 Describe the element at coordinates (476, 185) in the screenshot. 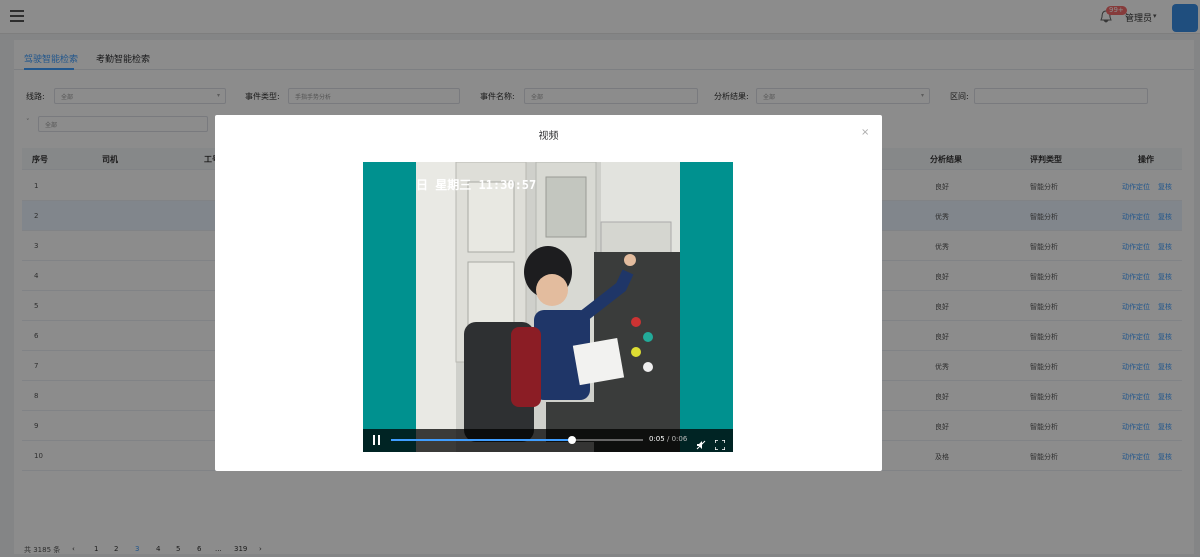

I see `video-osd-timestamp: 日 星期三 11:30:57` at that location.